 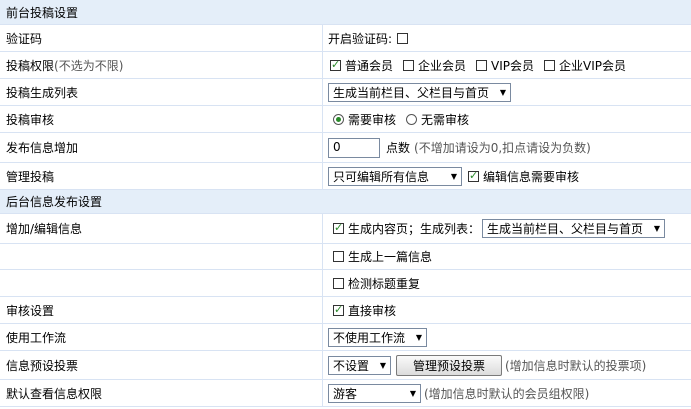 I want to click on direct-audit-checkbox, so click(x=338, y=309).